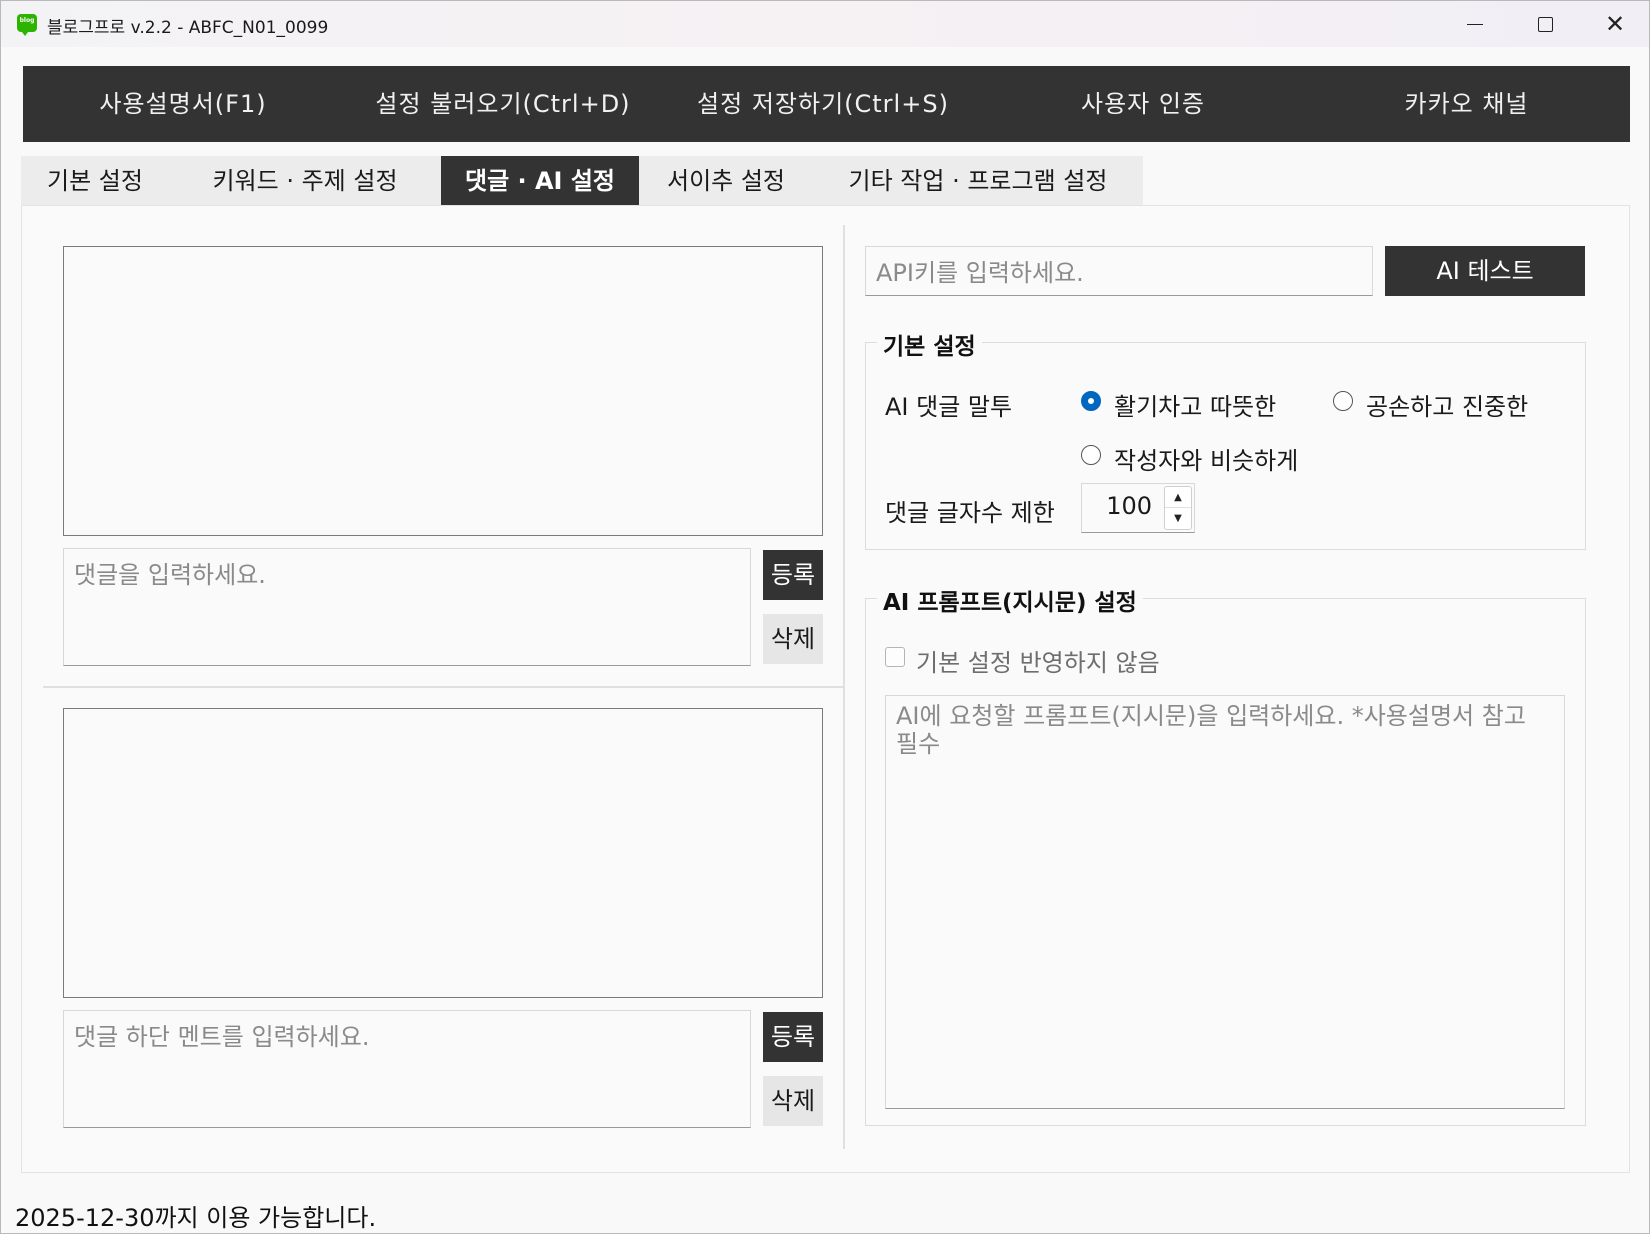 This screenshot has height=1234, width=1650. Describe the element at coordinates (1143, 104) in the screenshot. I see `menu-user-auth: 사용자 인증` at that location.